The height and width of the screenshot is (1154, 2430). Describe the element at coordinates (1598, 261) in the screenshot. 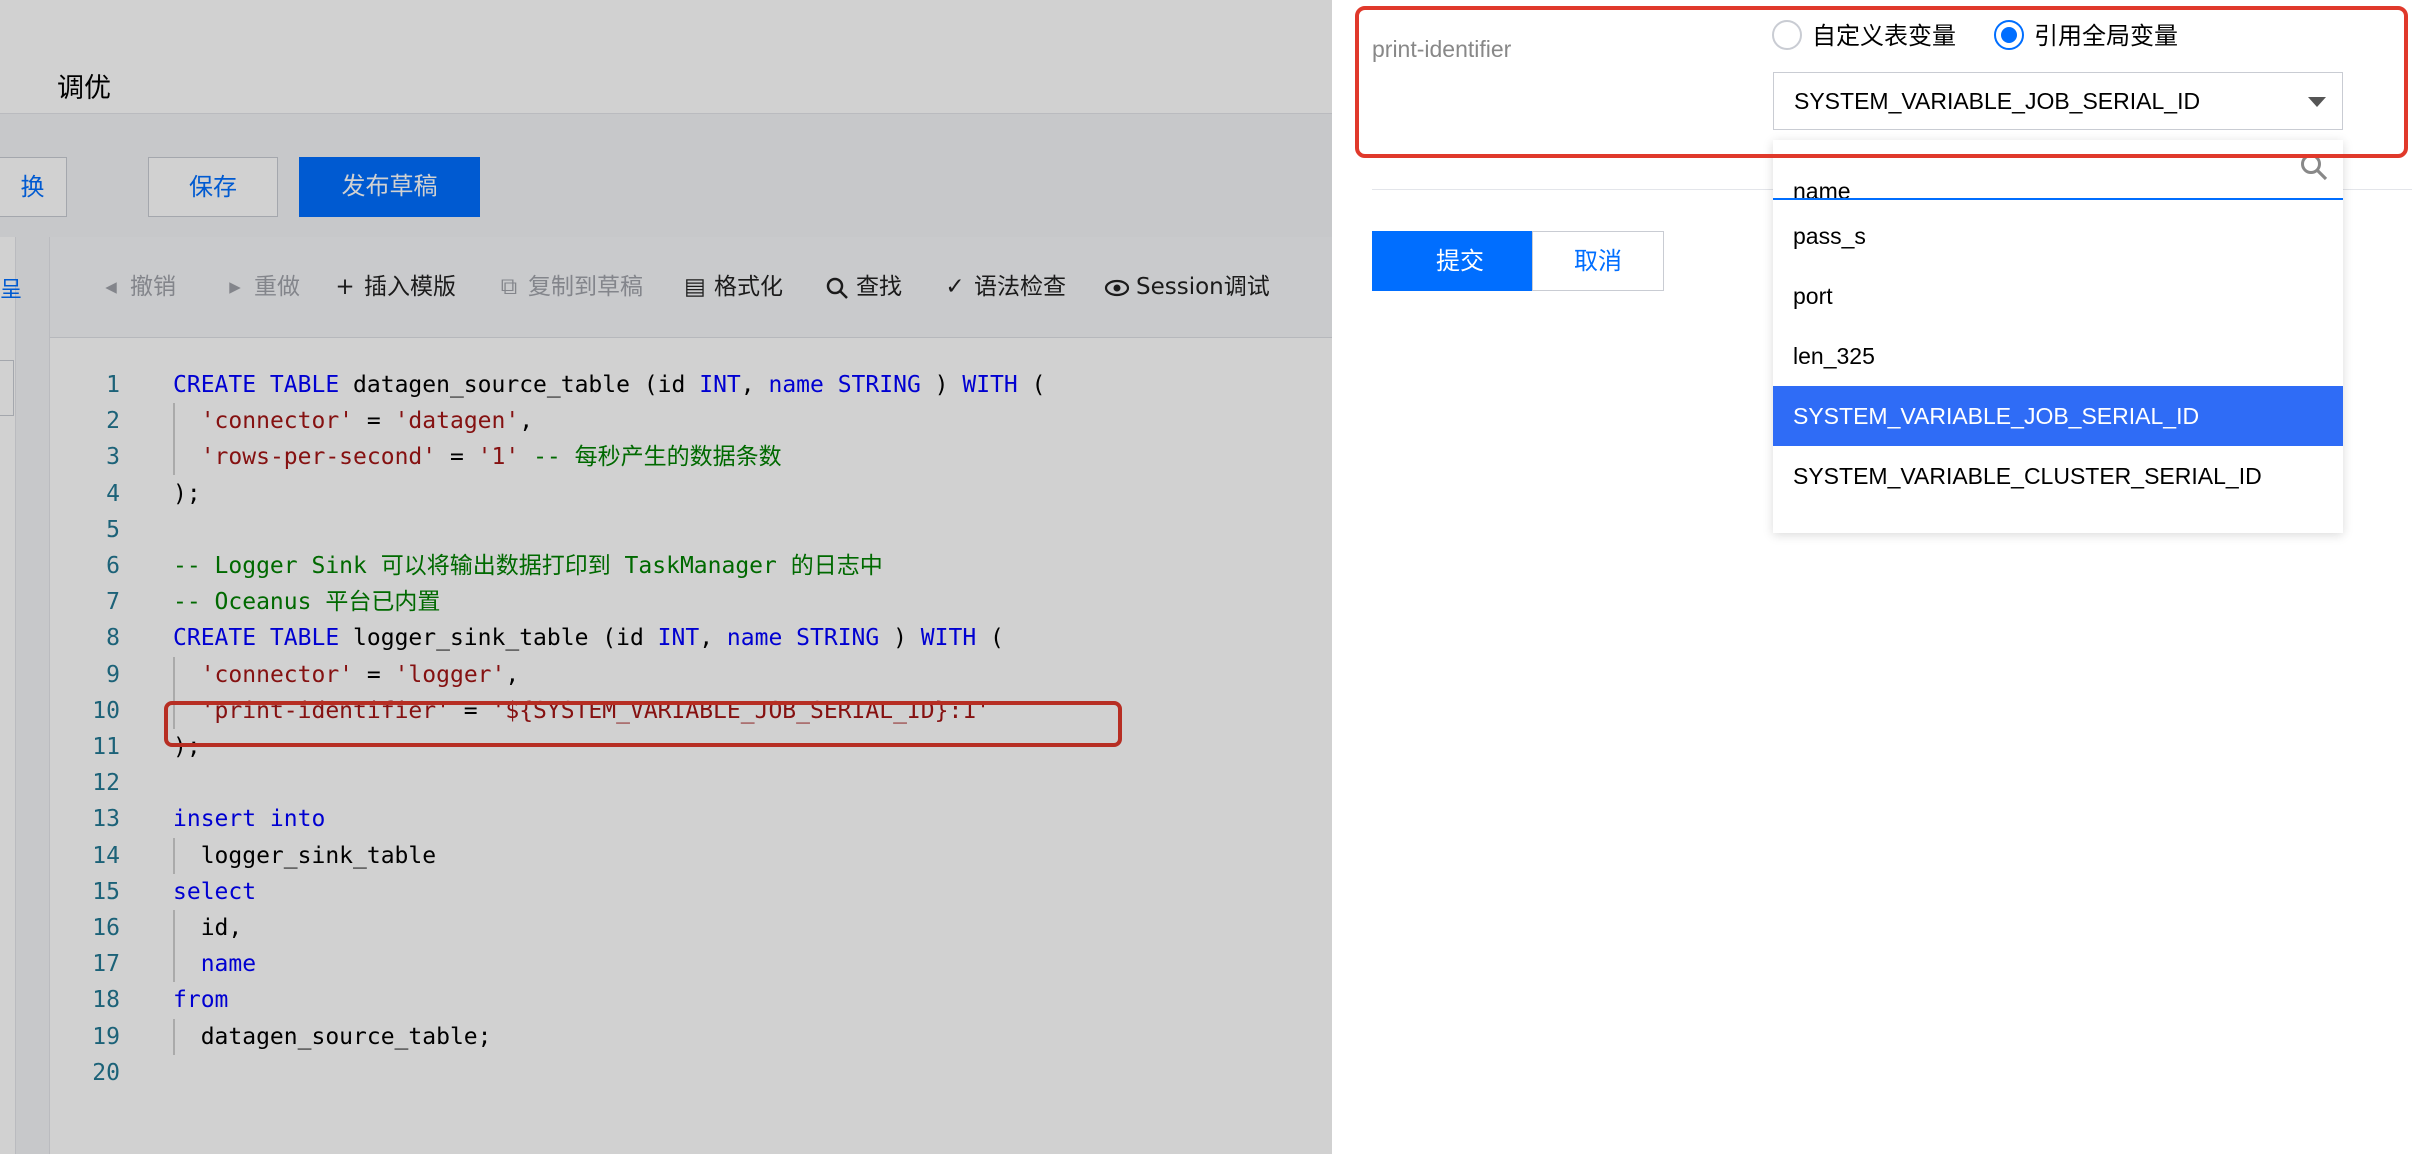

I see `cancel-button: 取消` at that location.